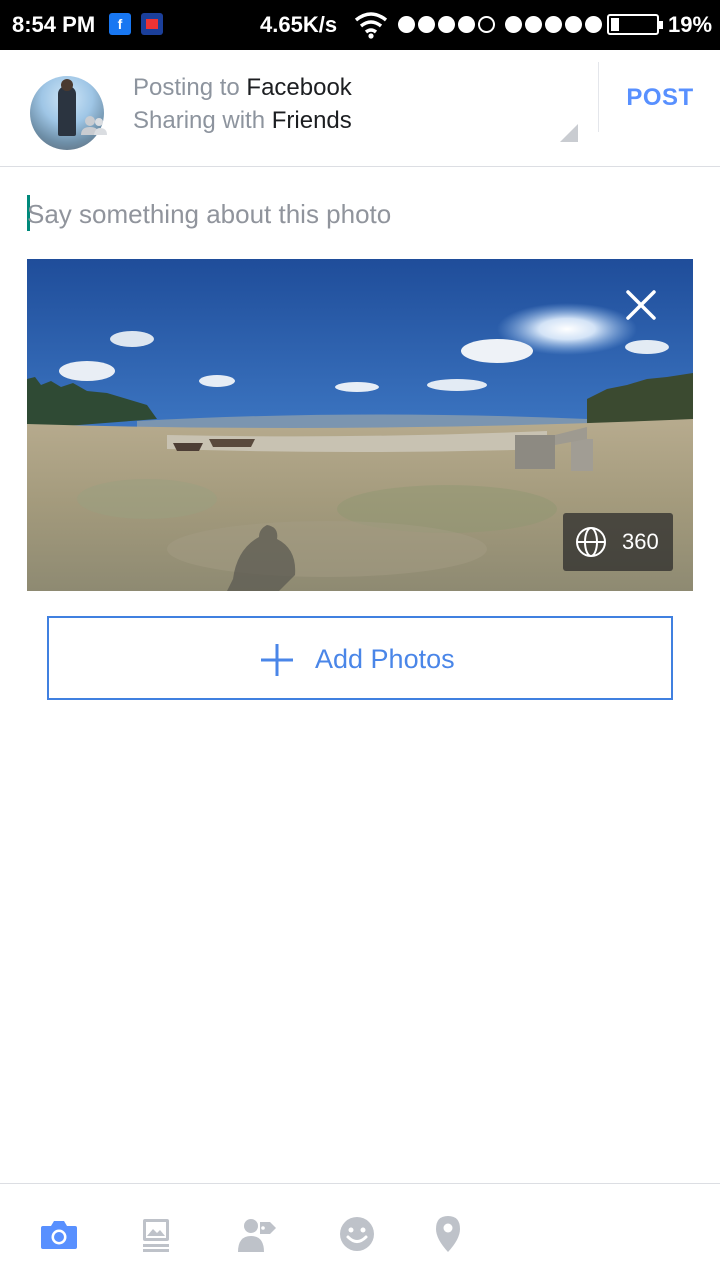 This screenshot has height=1281, width=720. I want to click on 360-label: 360, so click(640, 541).